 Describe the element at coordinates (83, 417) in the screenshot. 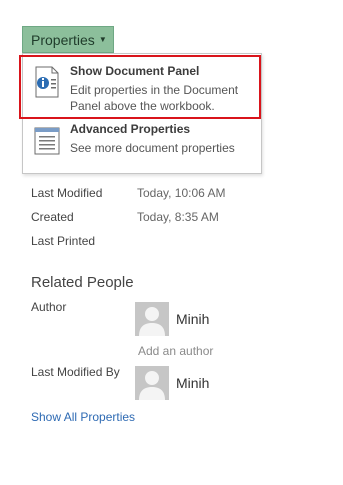

I see `show-all-properties-link: Show All Properties` at that location.